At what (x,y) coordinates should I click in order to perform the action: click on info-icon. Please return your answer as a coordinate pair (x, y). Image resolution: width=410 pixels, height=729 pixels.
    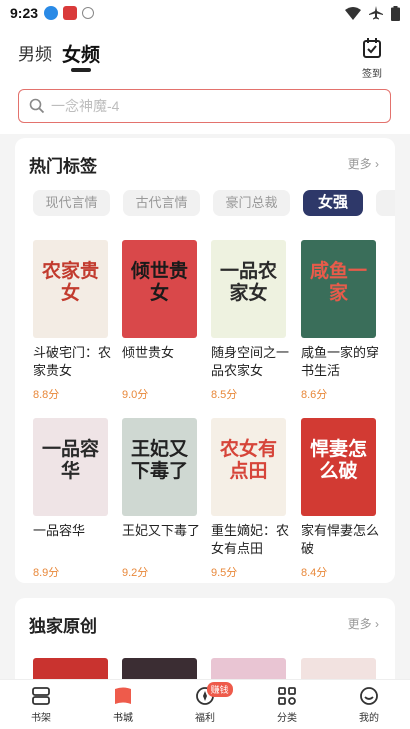
    Looking at the image, I should click on (88, 13).